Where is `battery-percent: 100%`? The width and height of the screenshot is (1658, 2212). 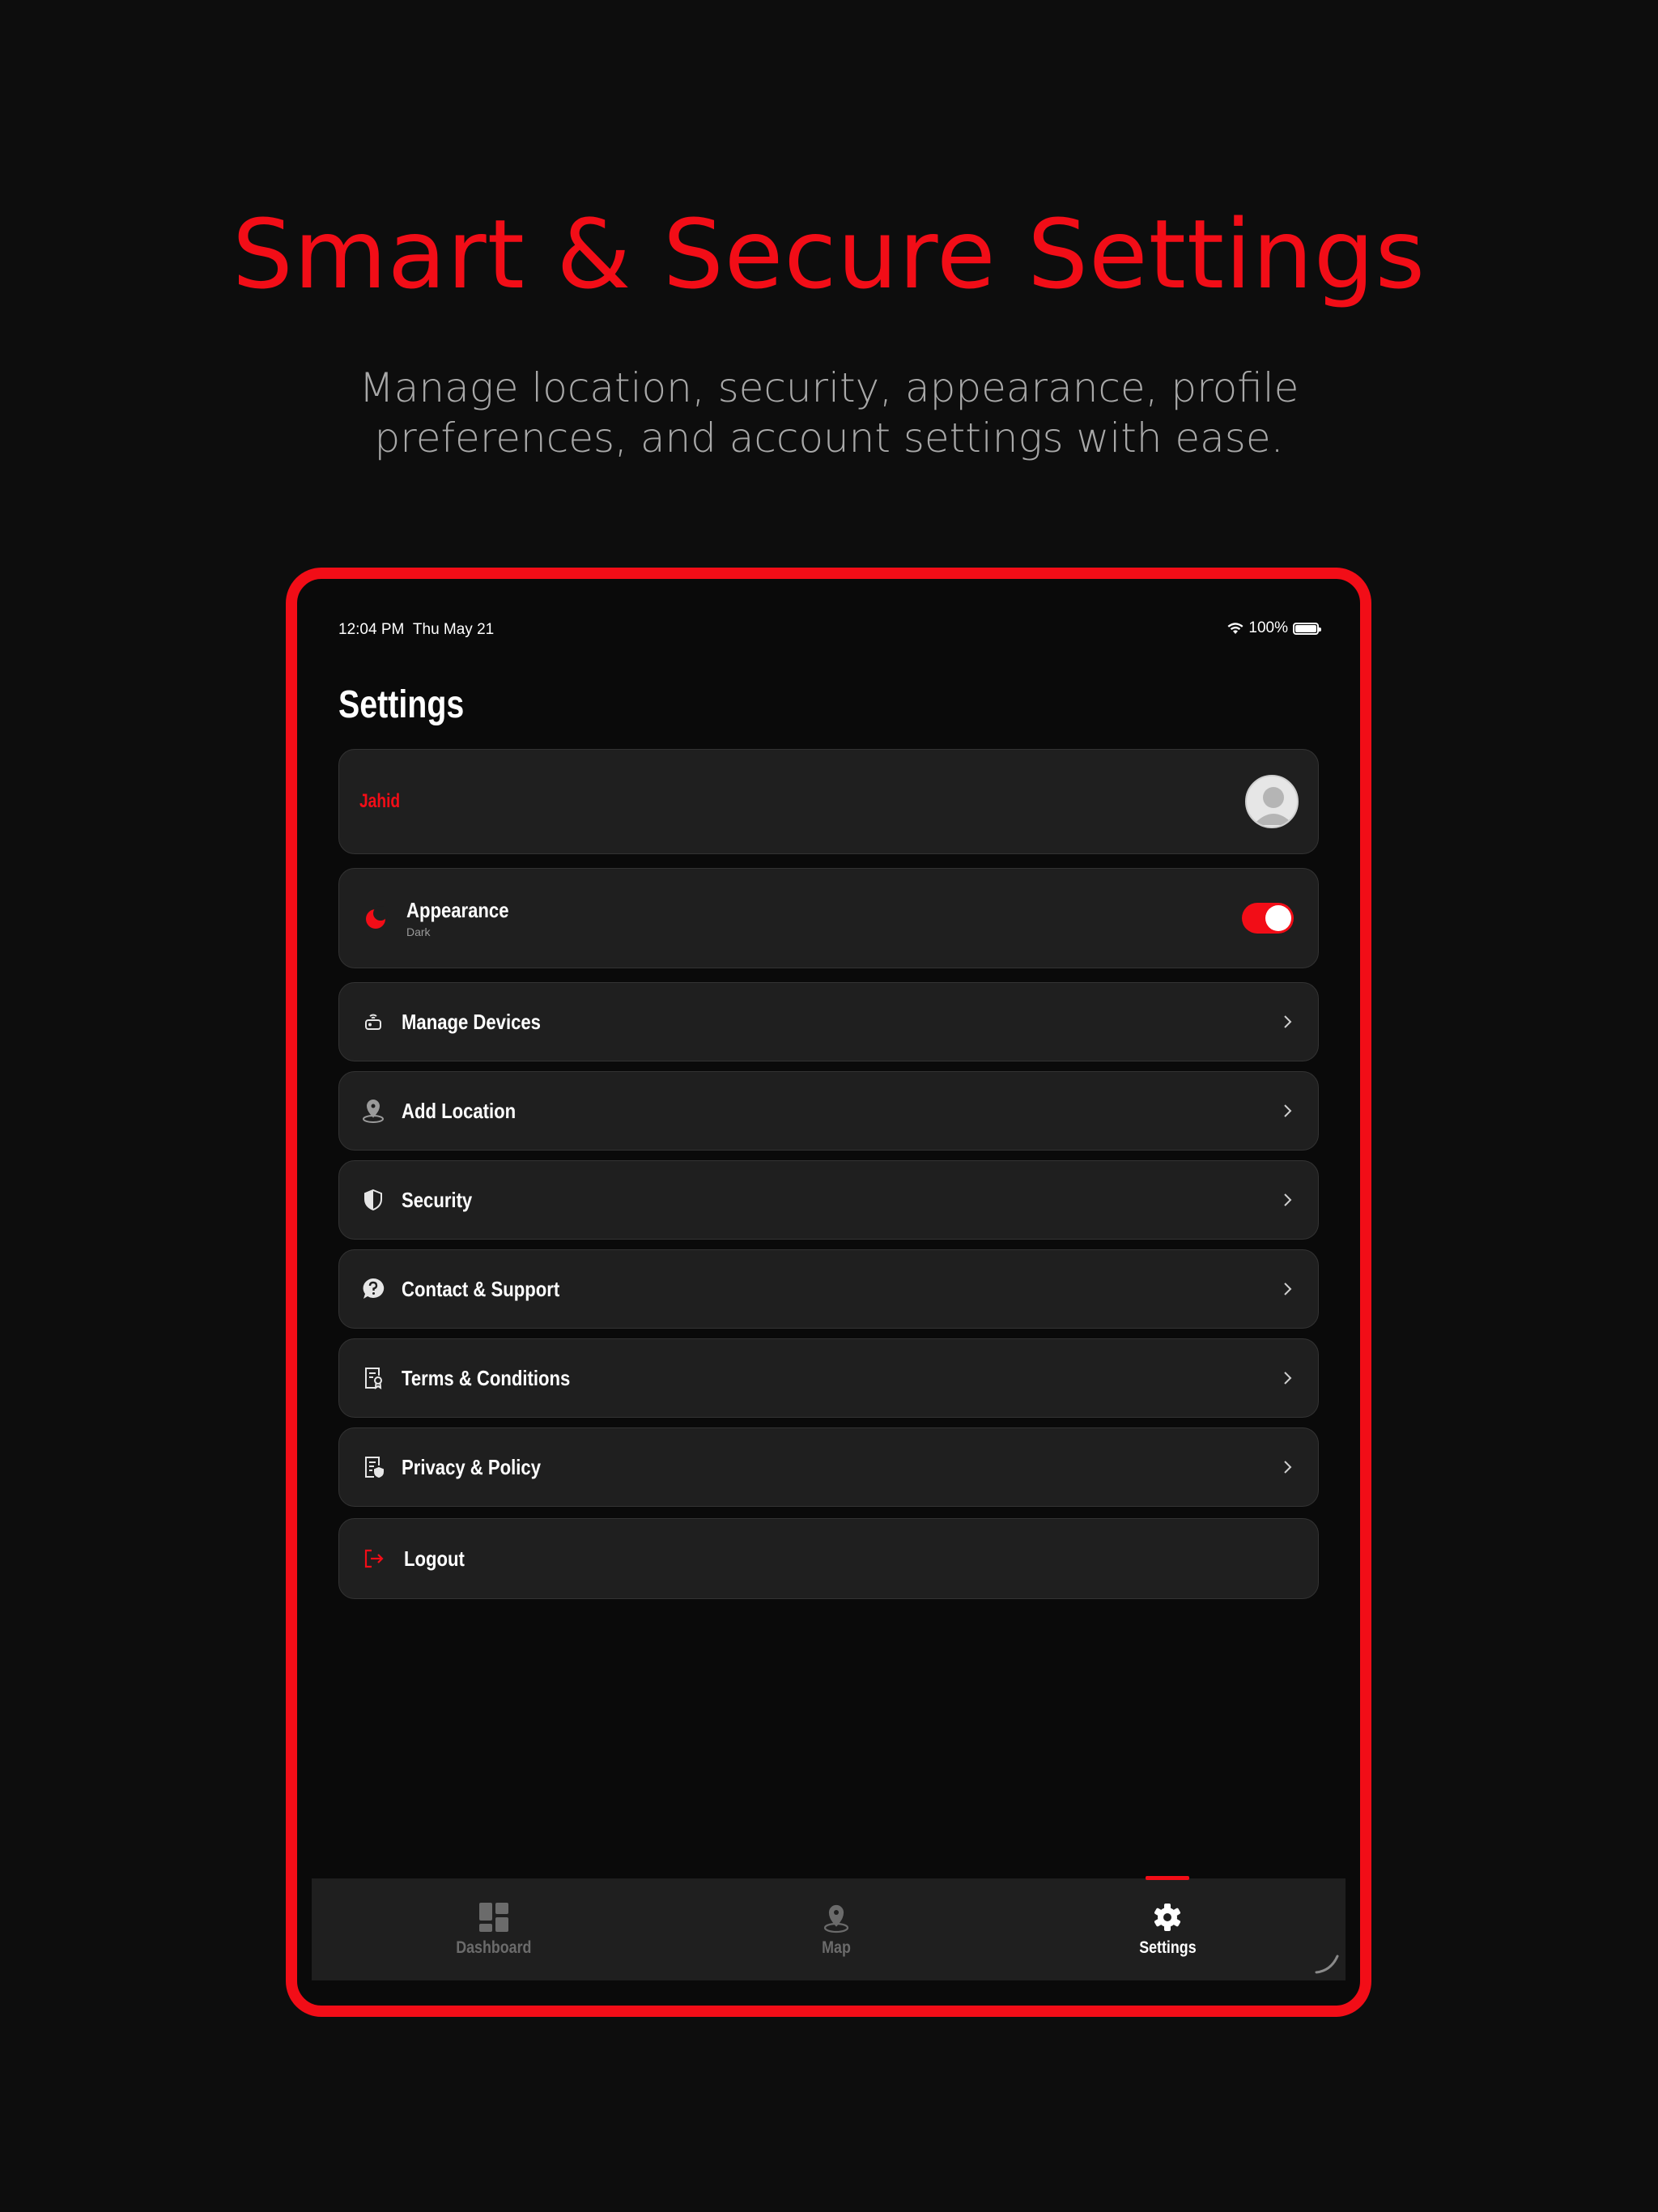 battery-percent: 100% is located at coordinates (1268, 627).